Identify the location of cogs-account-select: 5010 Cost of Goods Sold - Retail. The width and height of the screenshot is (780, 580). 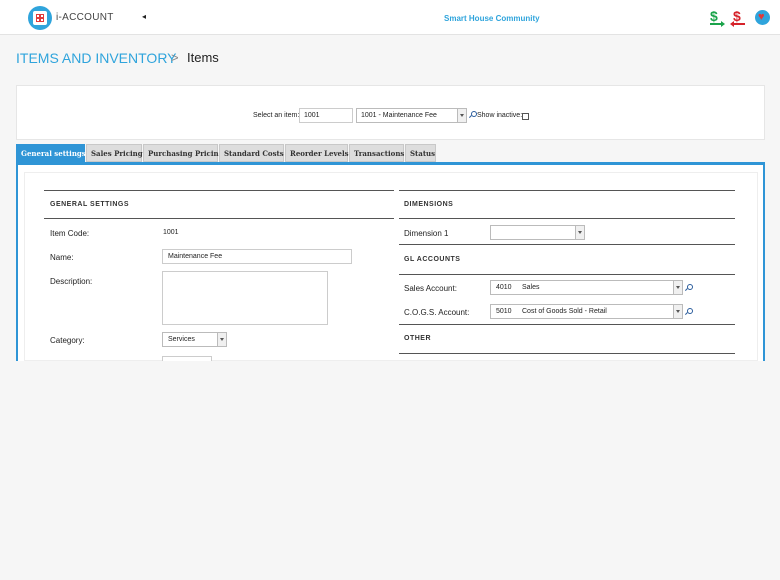
(586, 311).